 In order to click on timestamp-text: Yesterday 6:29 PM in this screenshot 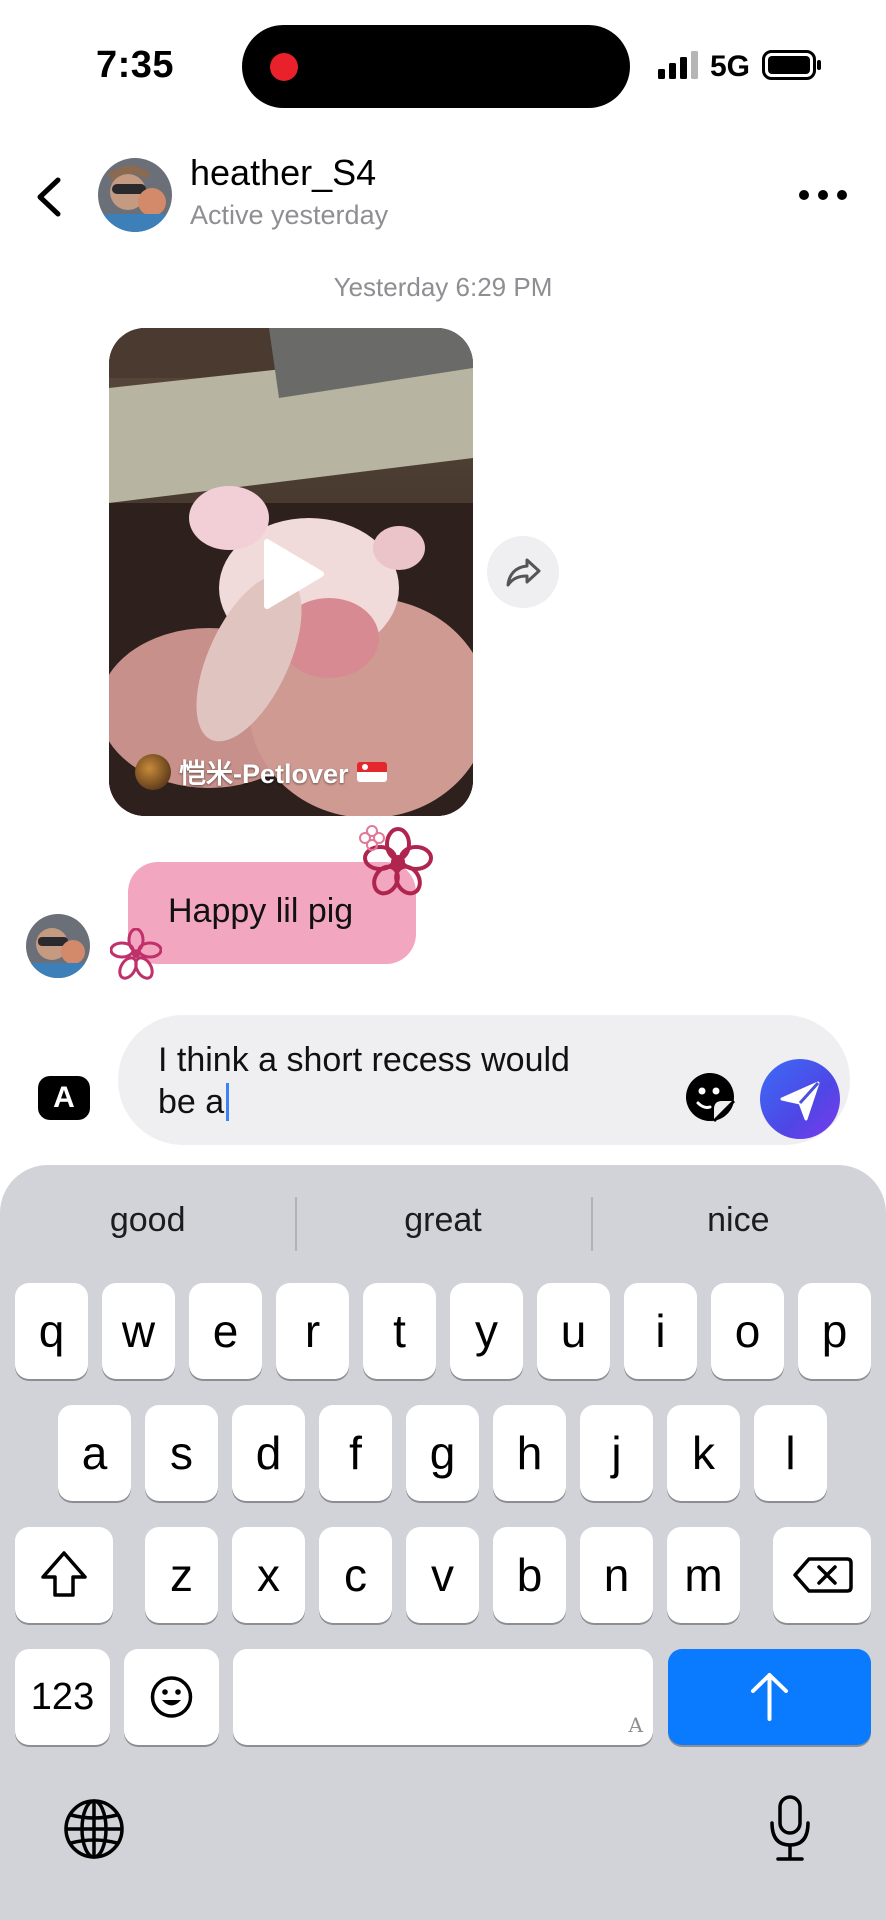, I will do `click(443, 287)`.